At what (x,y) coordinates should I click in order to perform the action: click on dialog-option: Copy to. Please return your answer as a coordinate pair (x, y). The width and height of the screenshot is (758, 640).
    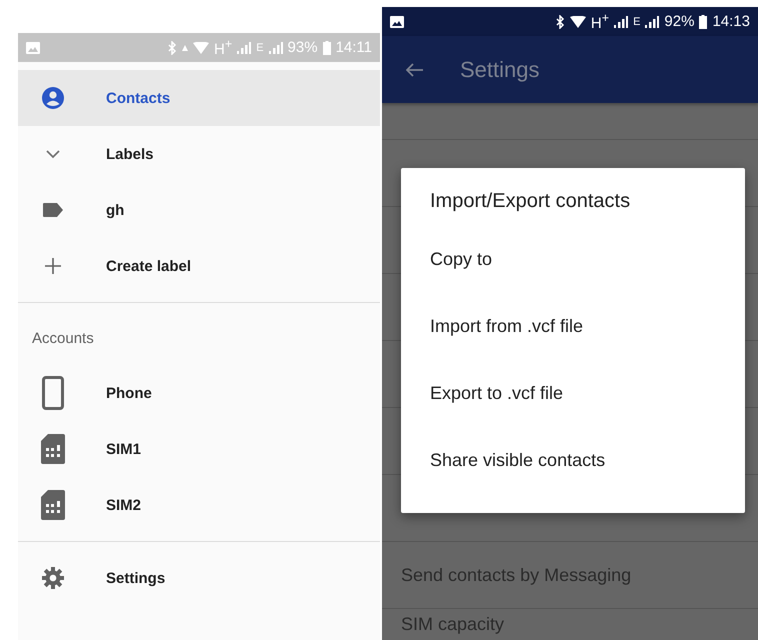
    Looking at the image, I should click on (587, 259).